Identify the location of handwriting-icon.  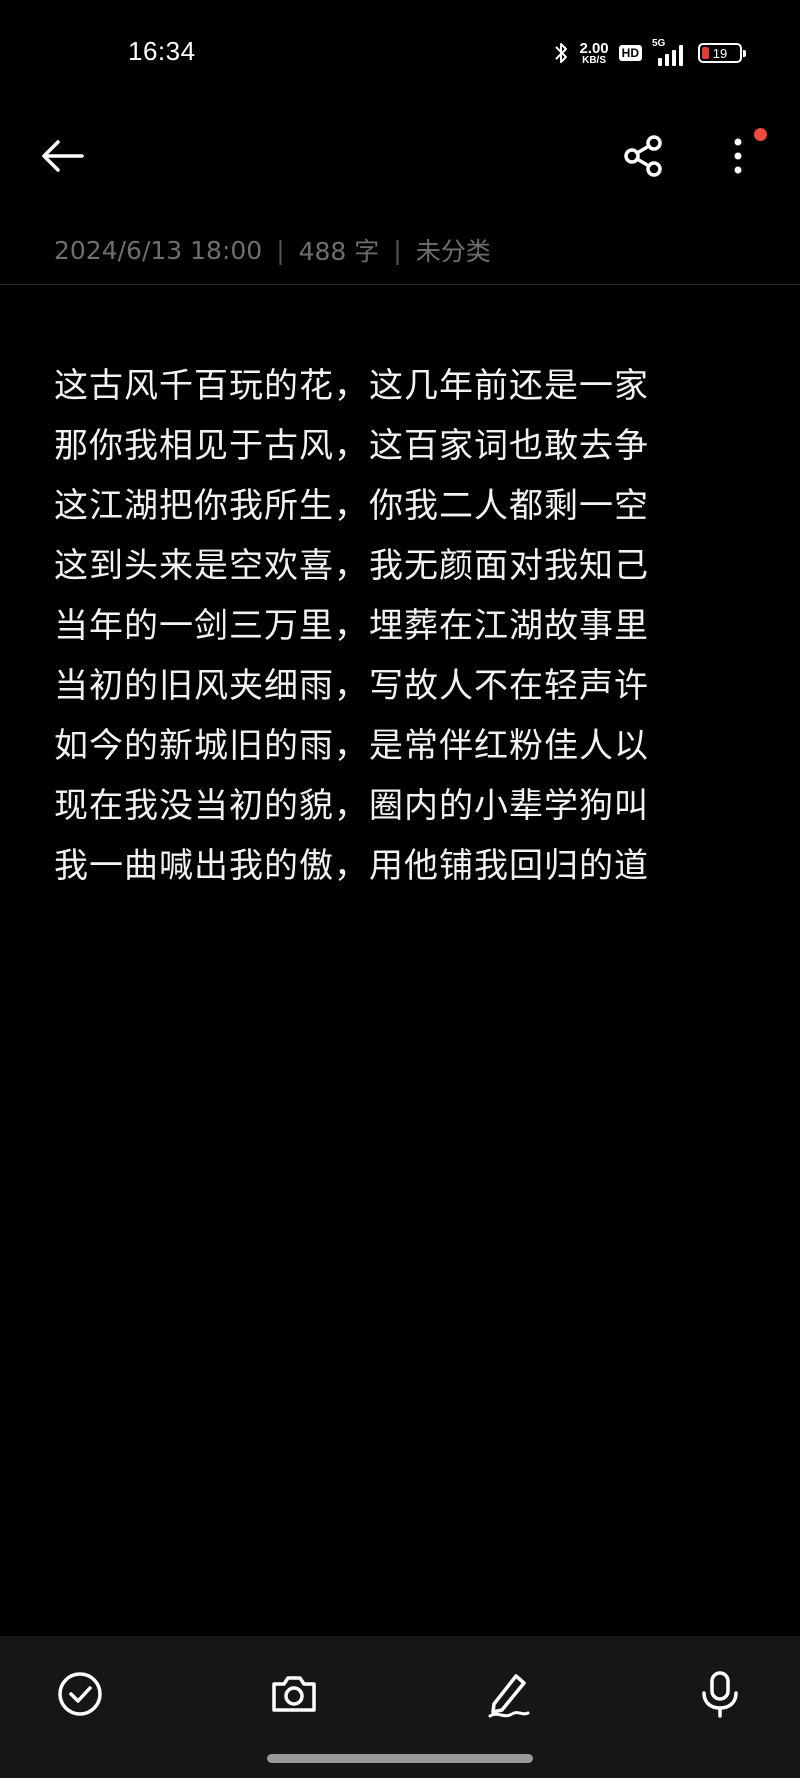
(509, 1696).